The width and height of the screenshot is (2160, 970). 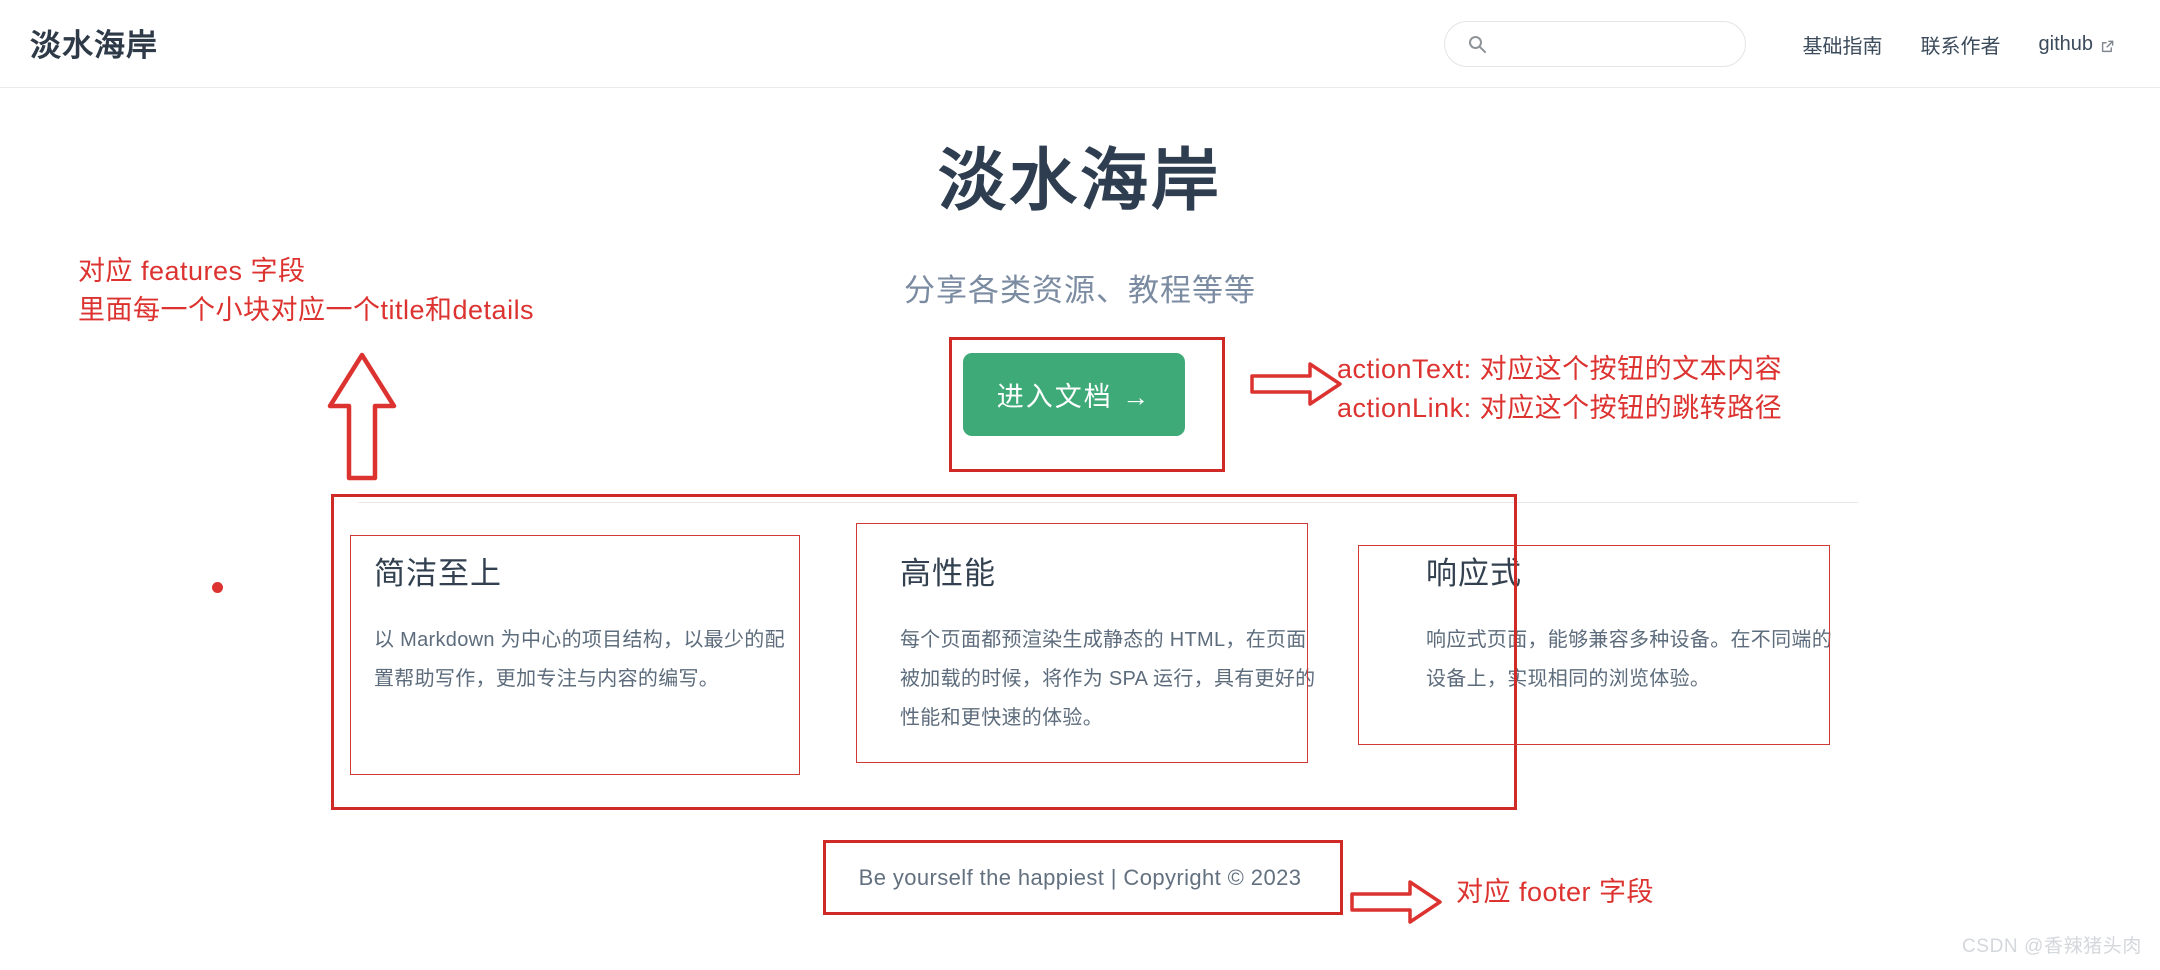 What do you see at coordinates (1615, 44) in the screenshot?
I see `search-input` at bounding box center [1615, 44].